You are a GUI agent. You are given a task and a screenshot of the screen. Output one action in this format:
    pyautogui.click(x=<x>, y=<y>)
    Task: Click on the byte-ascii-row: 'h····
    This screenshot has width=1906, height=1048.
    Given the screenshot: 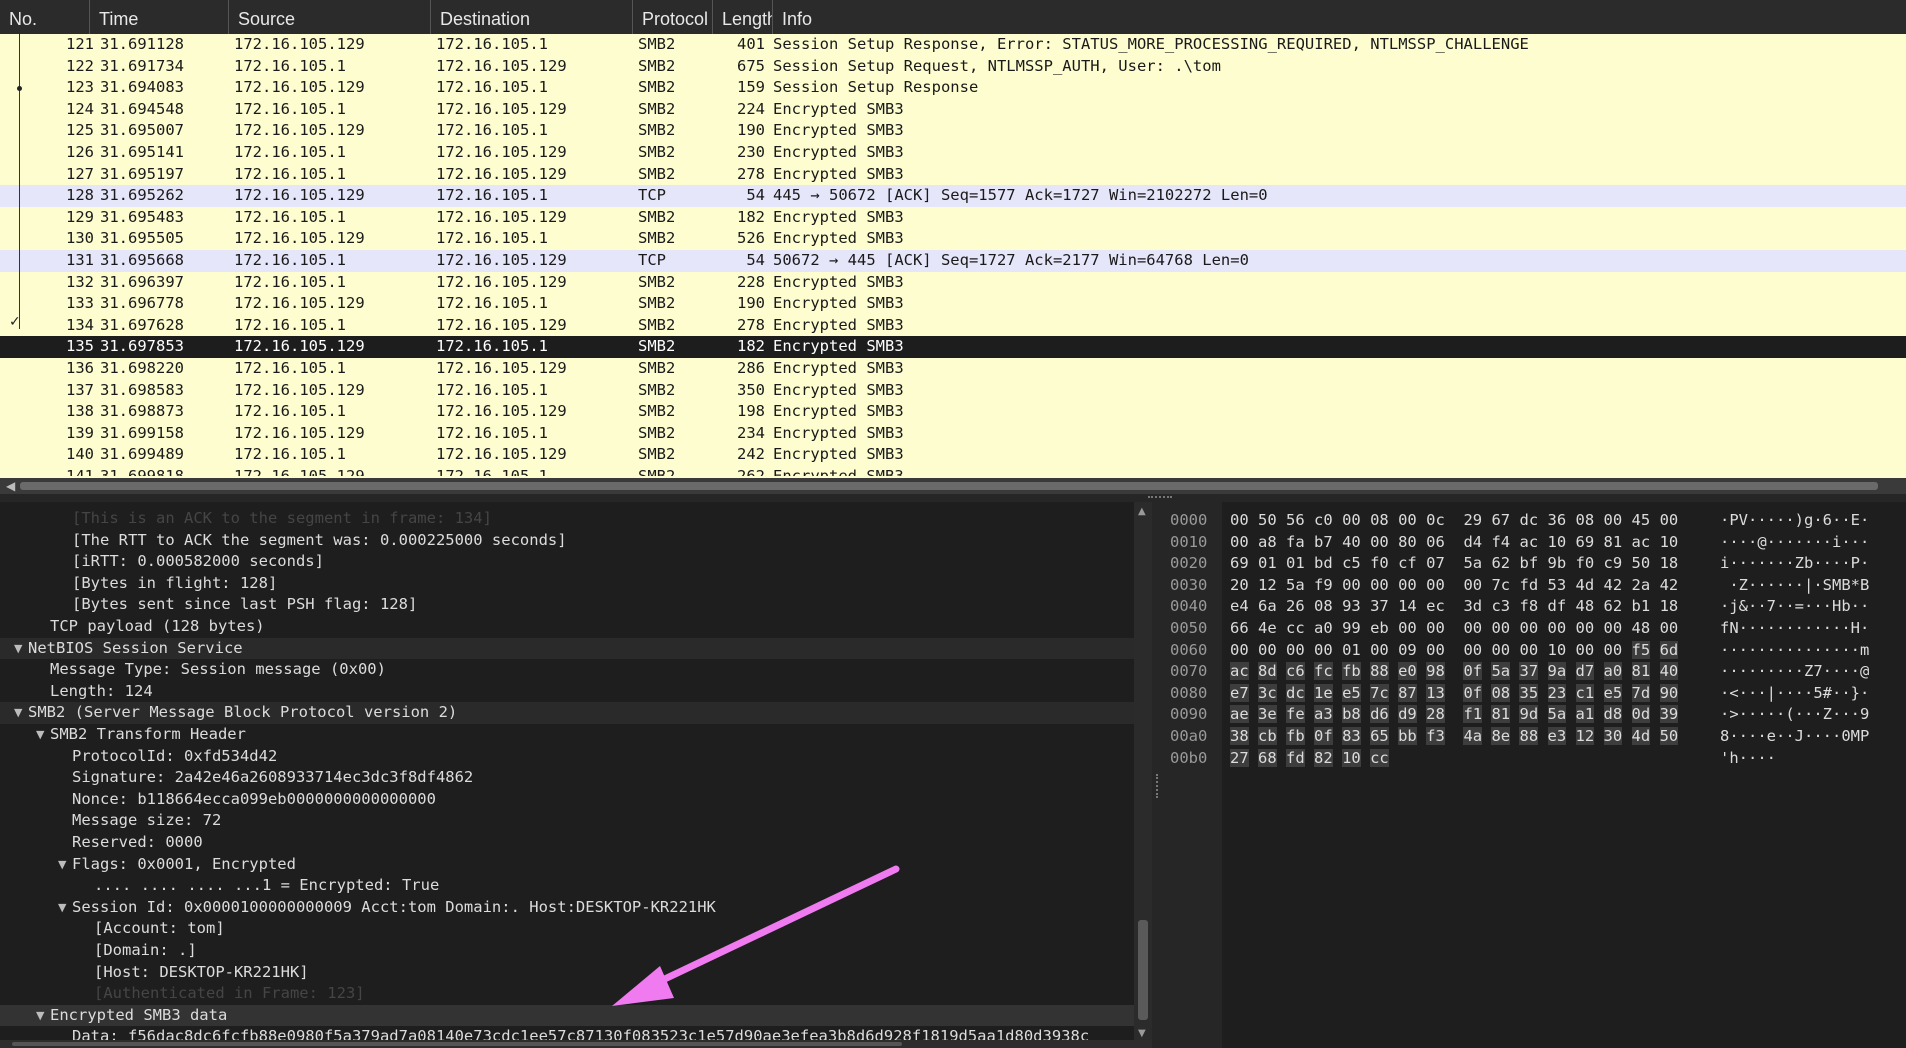 What is the action you would take?
    pyautogui.click(x=1748, y=759)
    